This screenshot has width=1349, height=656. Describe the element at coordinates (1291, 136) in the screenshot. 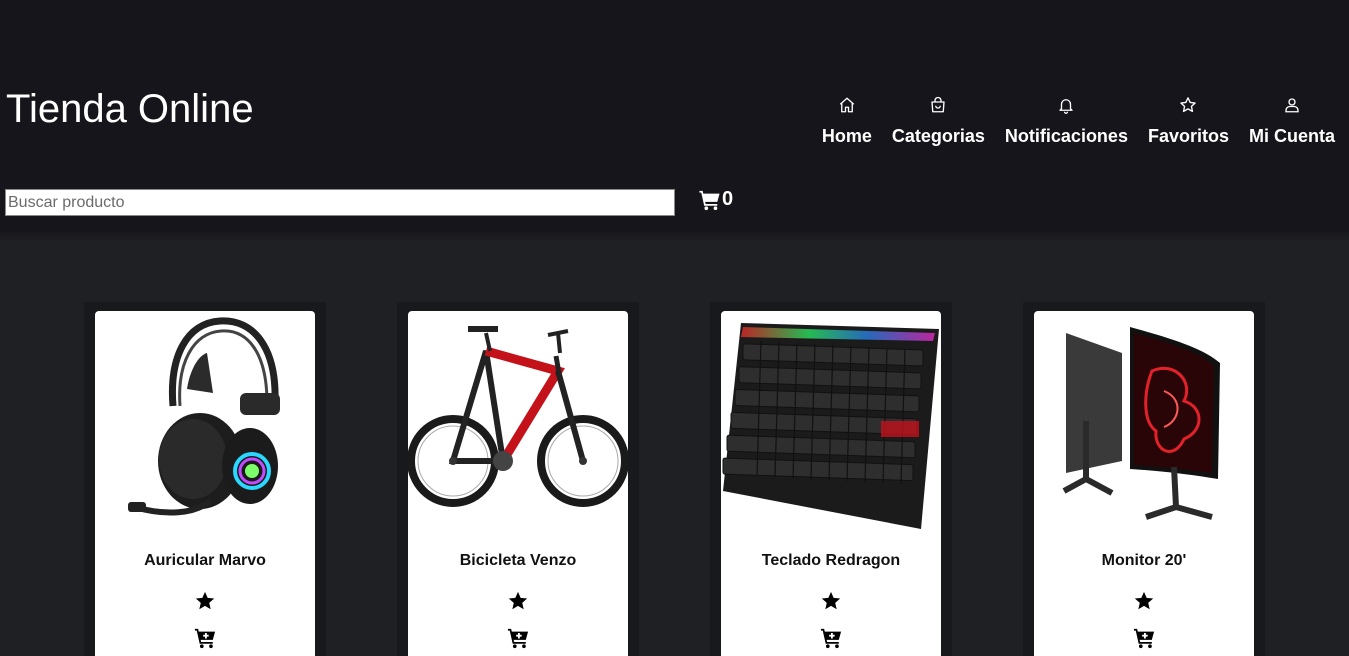

I see `nav-mi-cuenta-label: Mi Cuenta` at that location.